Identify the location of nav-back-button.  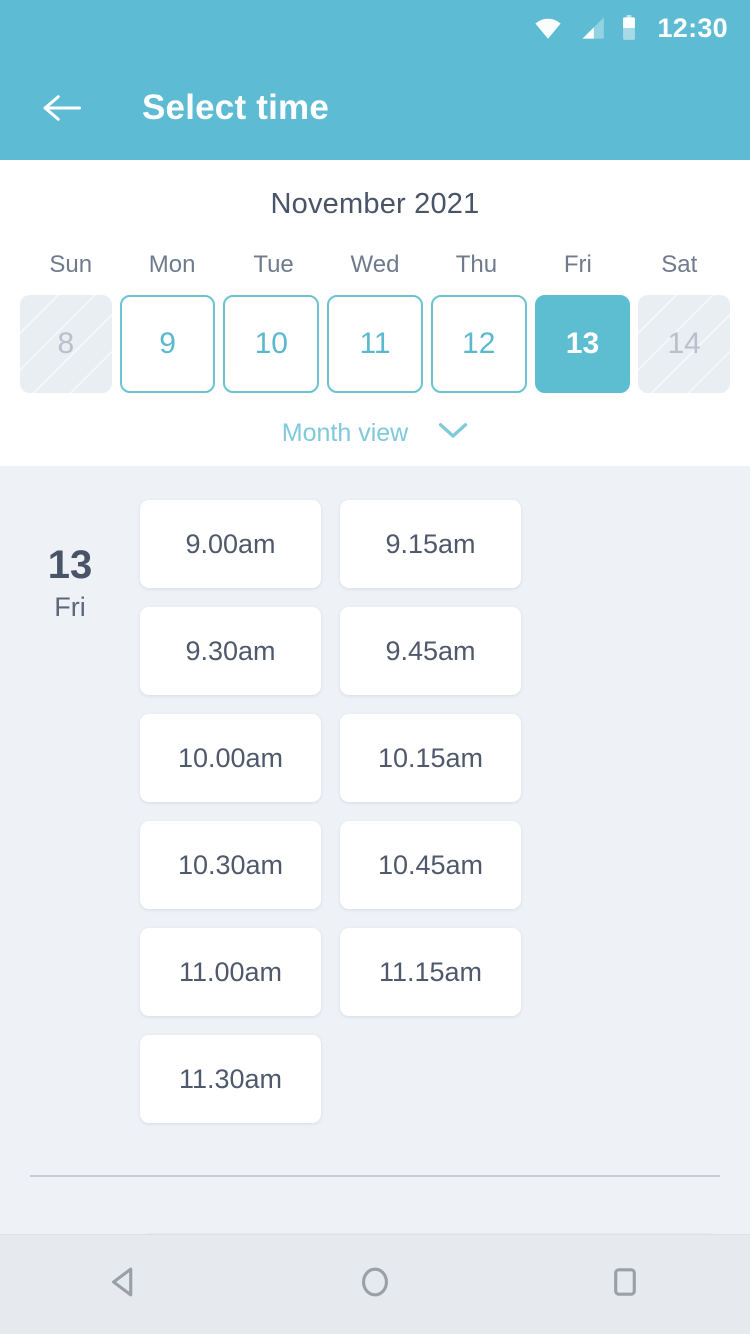
(125, 1285).